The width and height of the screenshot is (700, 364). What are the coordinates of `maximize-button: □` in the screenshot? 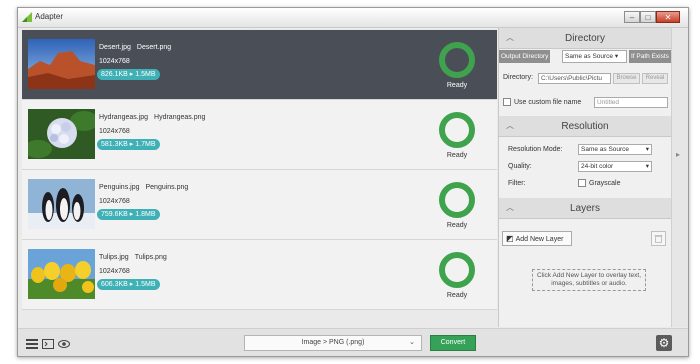 It's located at (648, 17).